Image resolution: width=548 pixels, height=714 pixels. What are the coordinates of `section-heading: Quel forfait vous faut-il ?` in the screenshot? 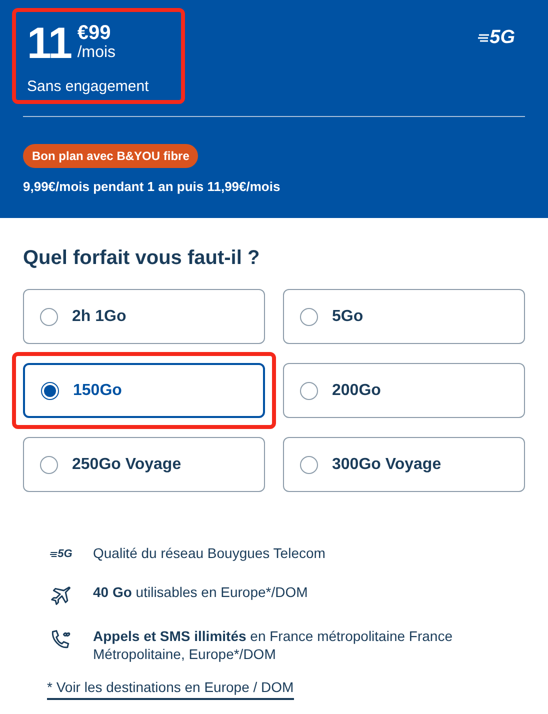 It's located at (142, 258).